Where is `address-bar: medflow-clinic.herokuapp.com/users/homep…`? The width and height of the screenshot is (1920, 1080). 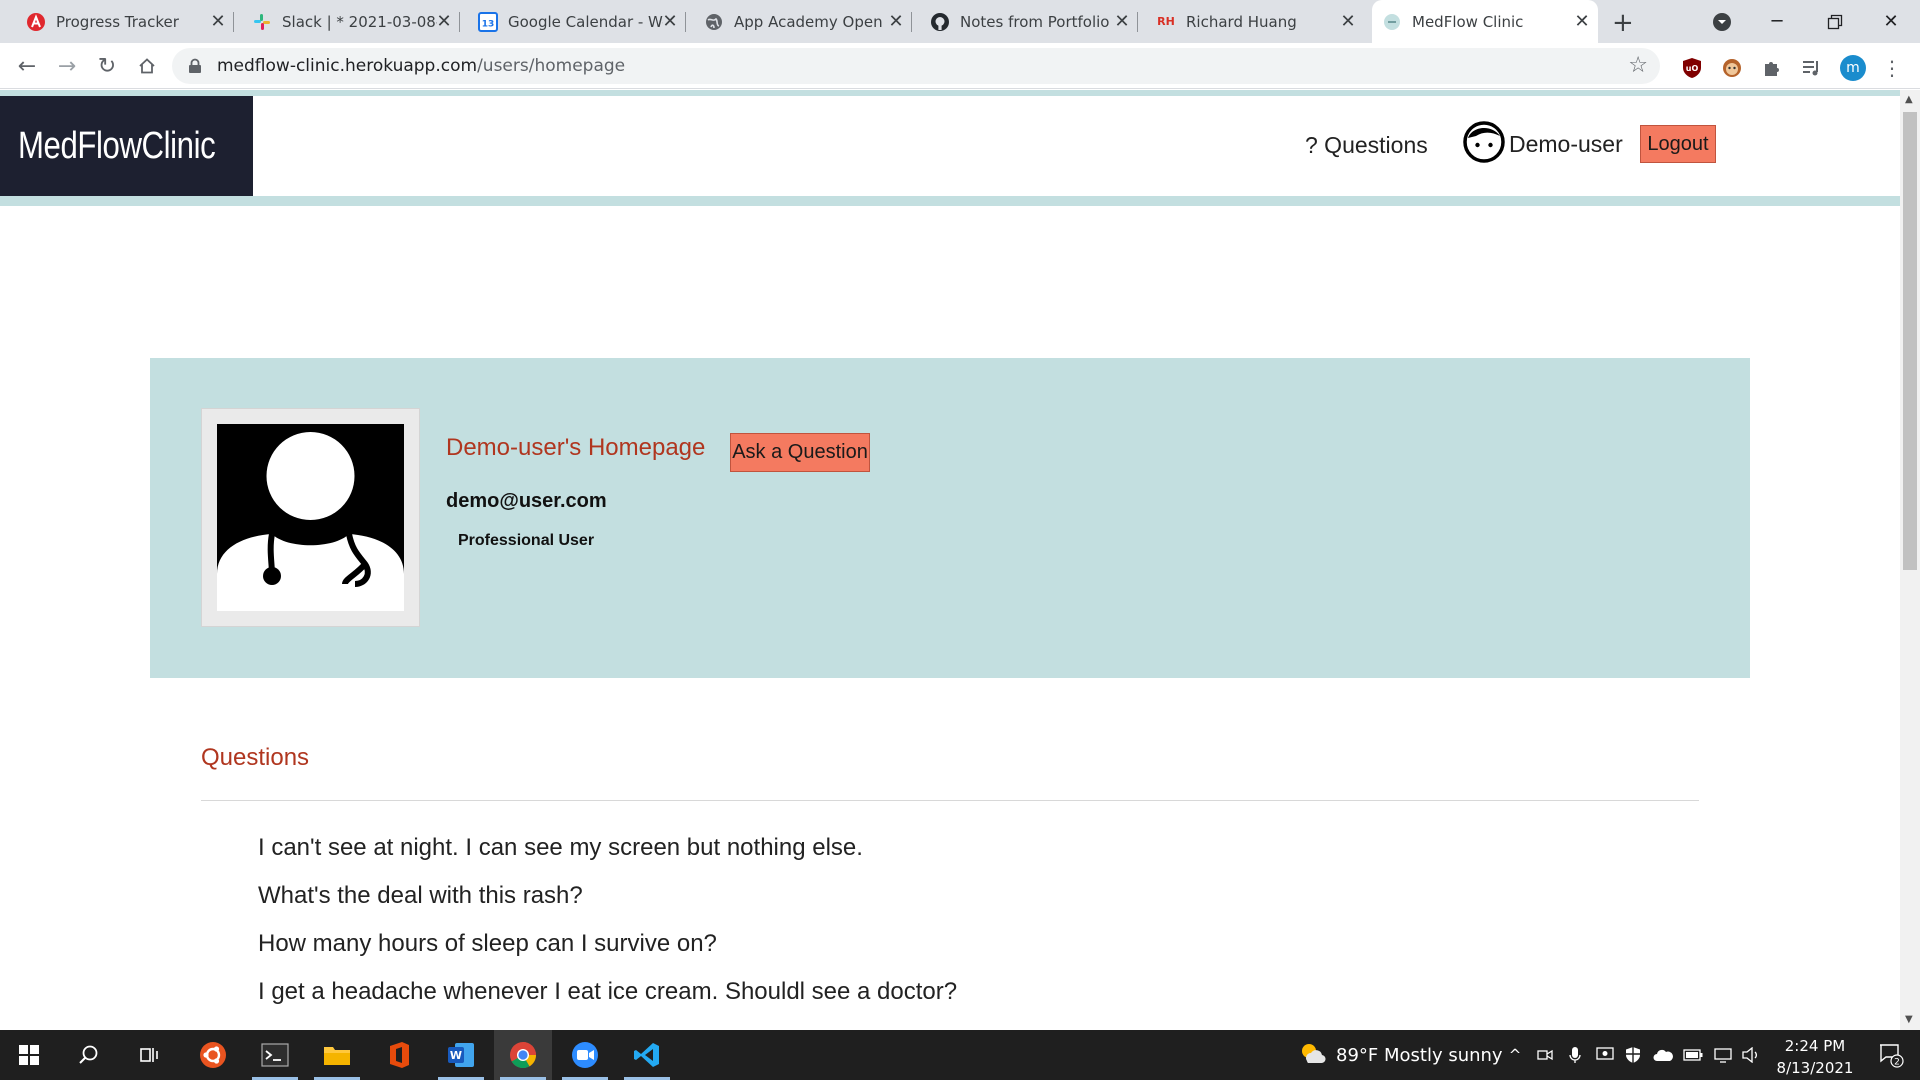 address-bar: medflow-clinic.herokuapp.com/users/homep… is located at coordinates (916, 66).